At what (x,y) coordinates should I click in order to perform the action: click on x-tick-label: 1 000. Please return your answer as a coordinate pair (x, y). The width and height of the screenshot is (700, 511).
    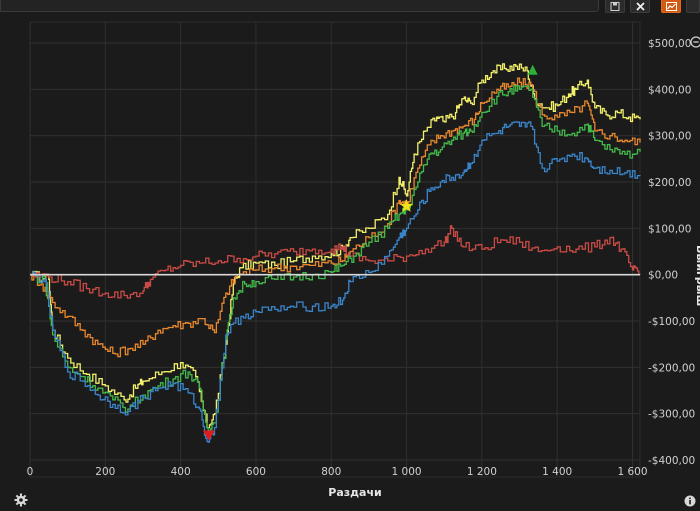
    Looking at the image, I should click on (407, 472).